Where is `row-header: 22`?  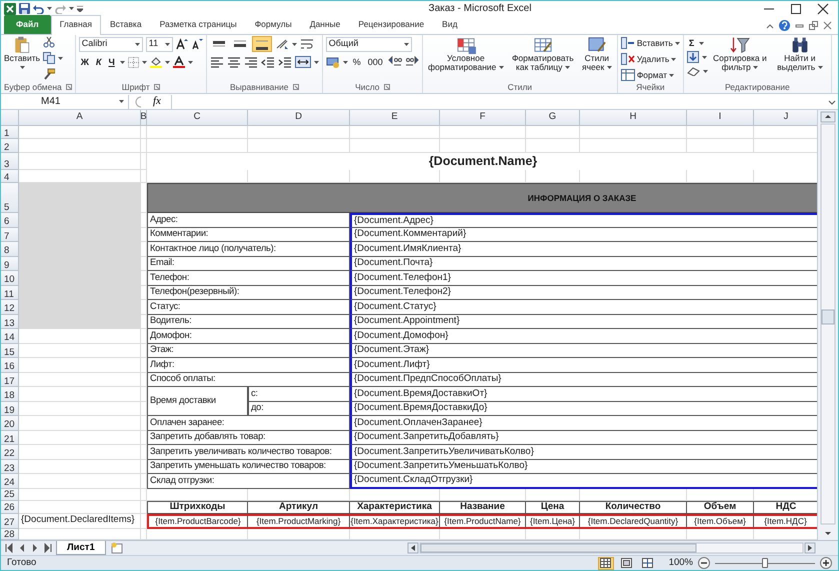 row-header: 22 is located at coordinates (10, 452).